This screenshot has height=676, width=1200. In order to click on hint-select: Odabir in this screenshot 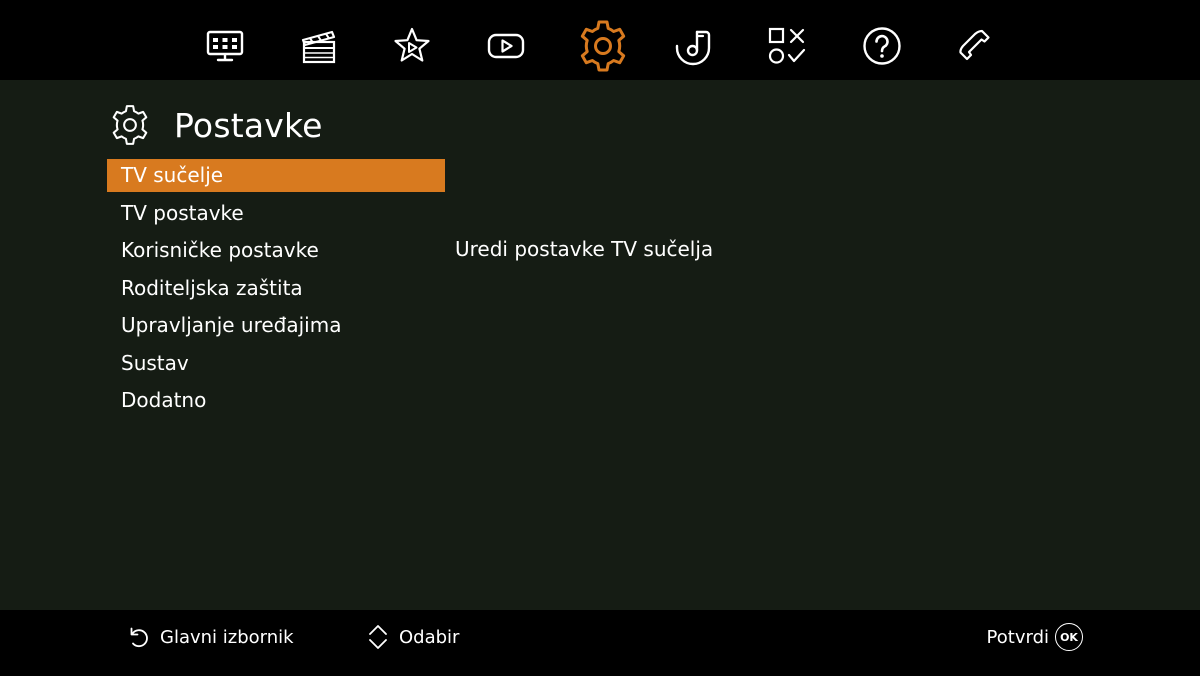, I will do `click(413, 637)`.